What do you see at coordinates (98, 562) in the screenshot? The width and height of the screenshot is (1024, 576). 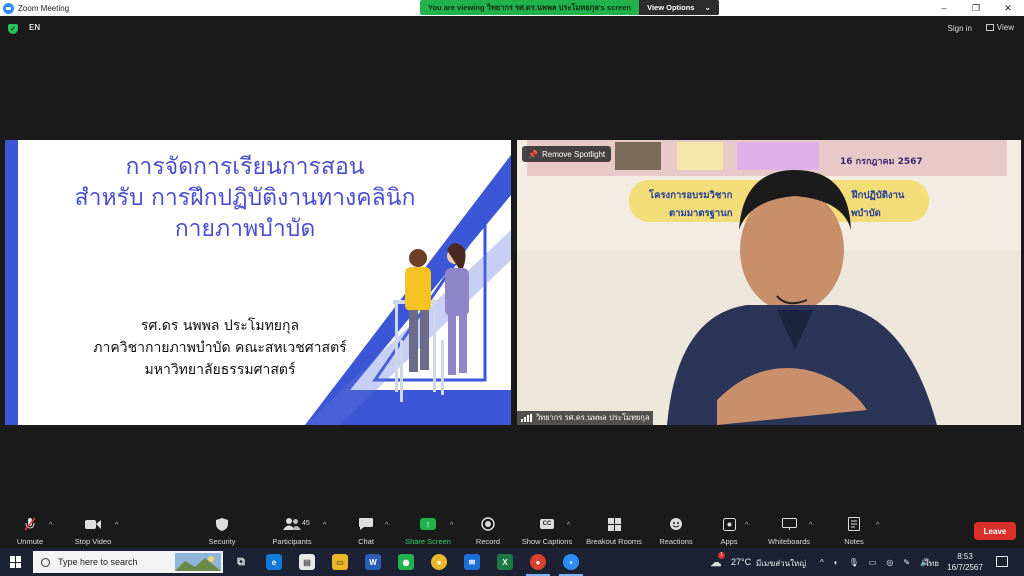 I see `search-placeholder: Type here to search` at bounding box center [98, 562].